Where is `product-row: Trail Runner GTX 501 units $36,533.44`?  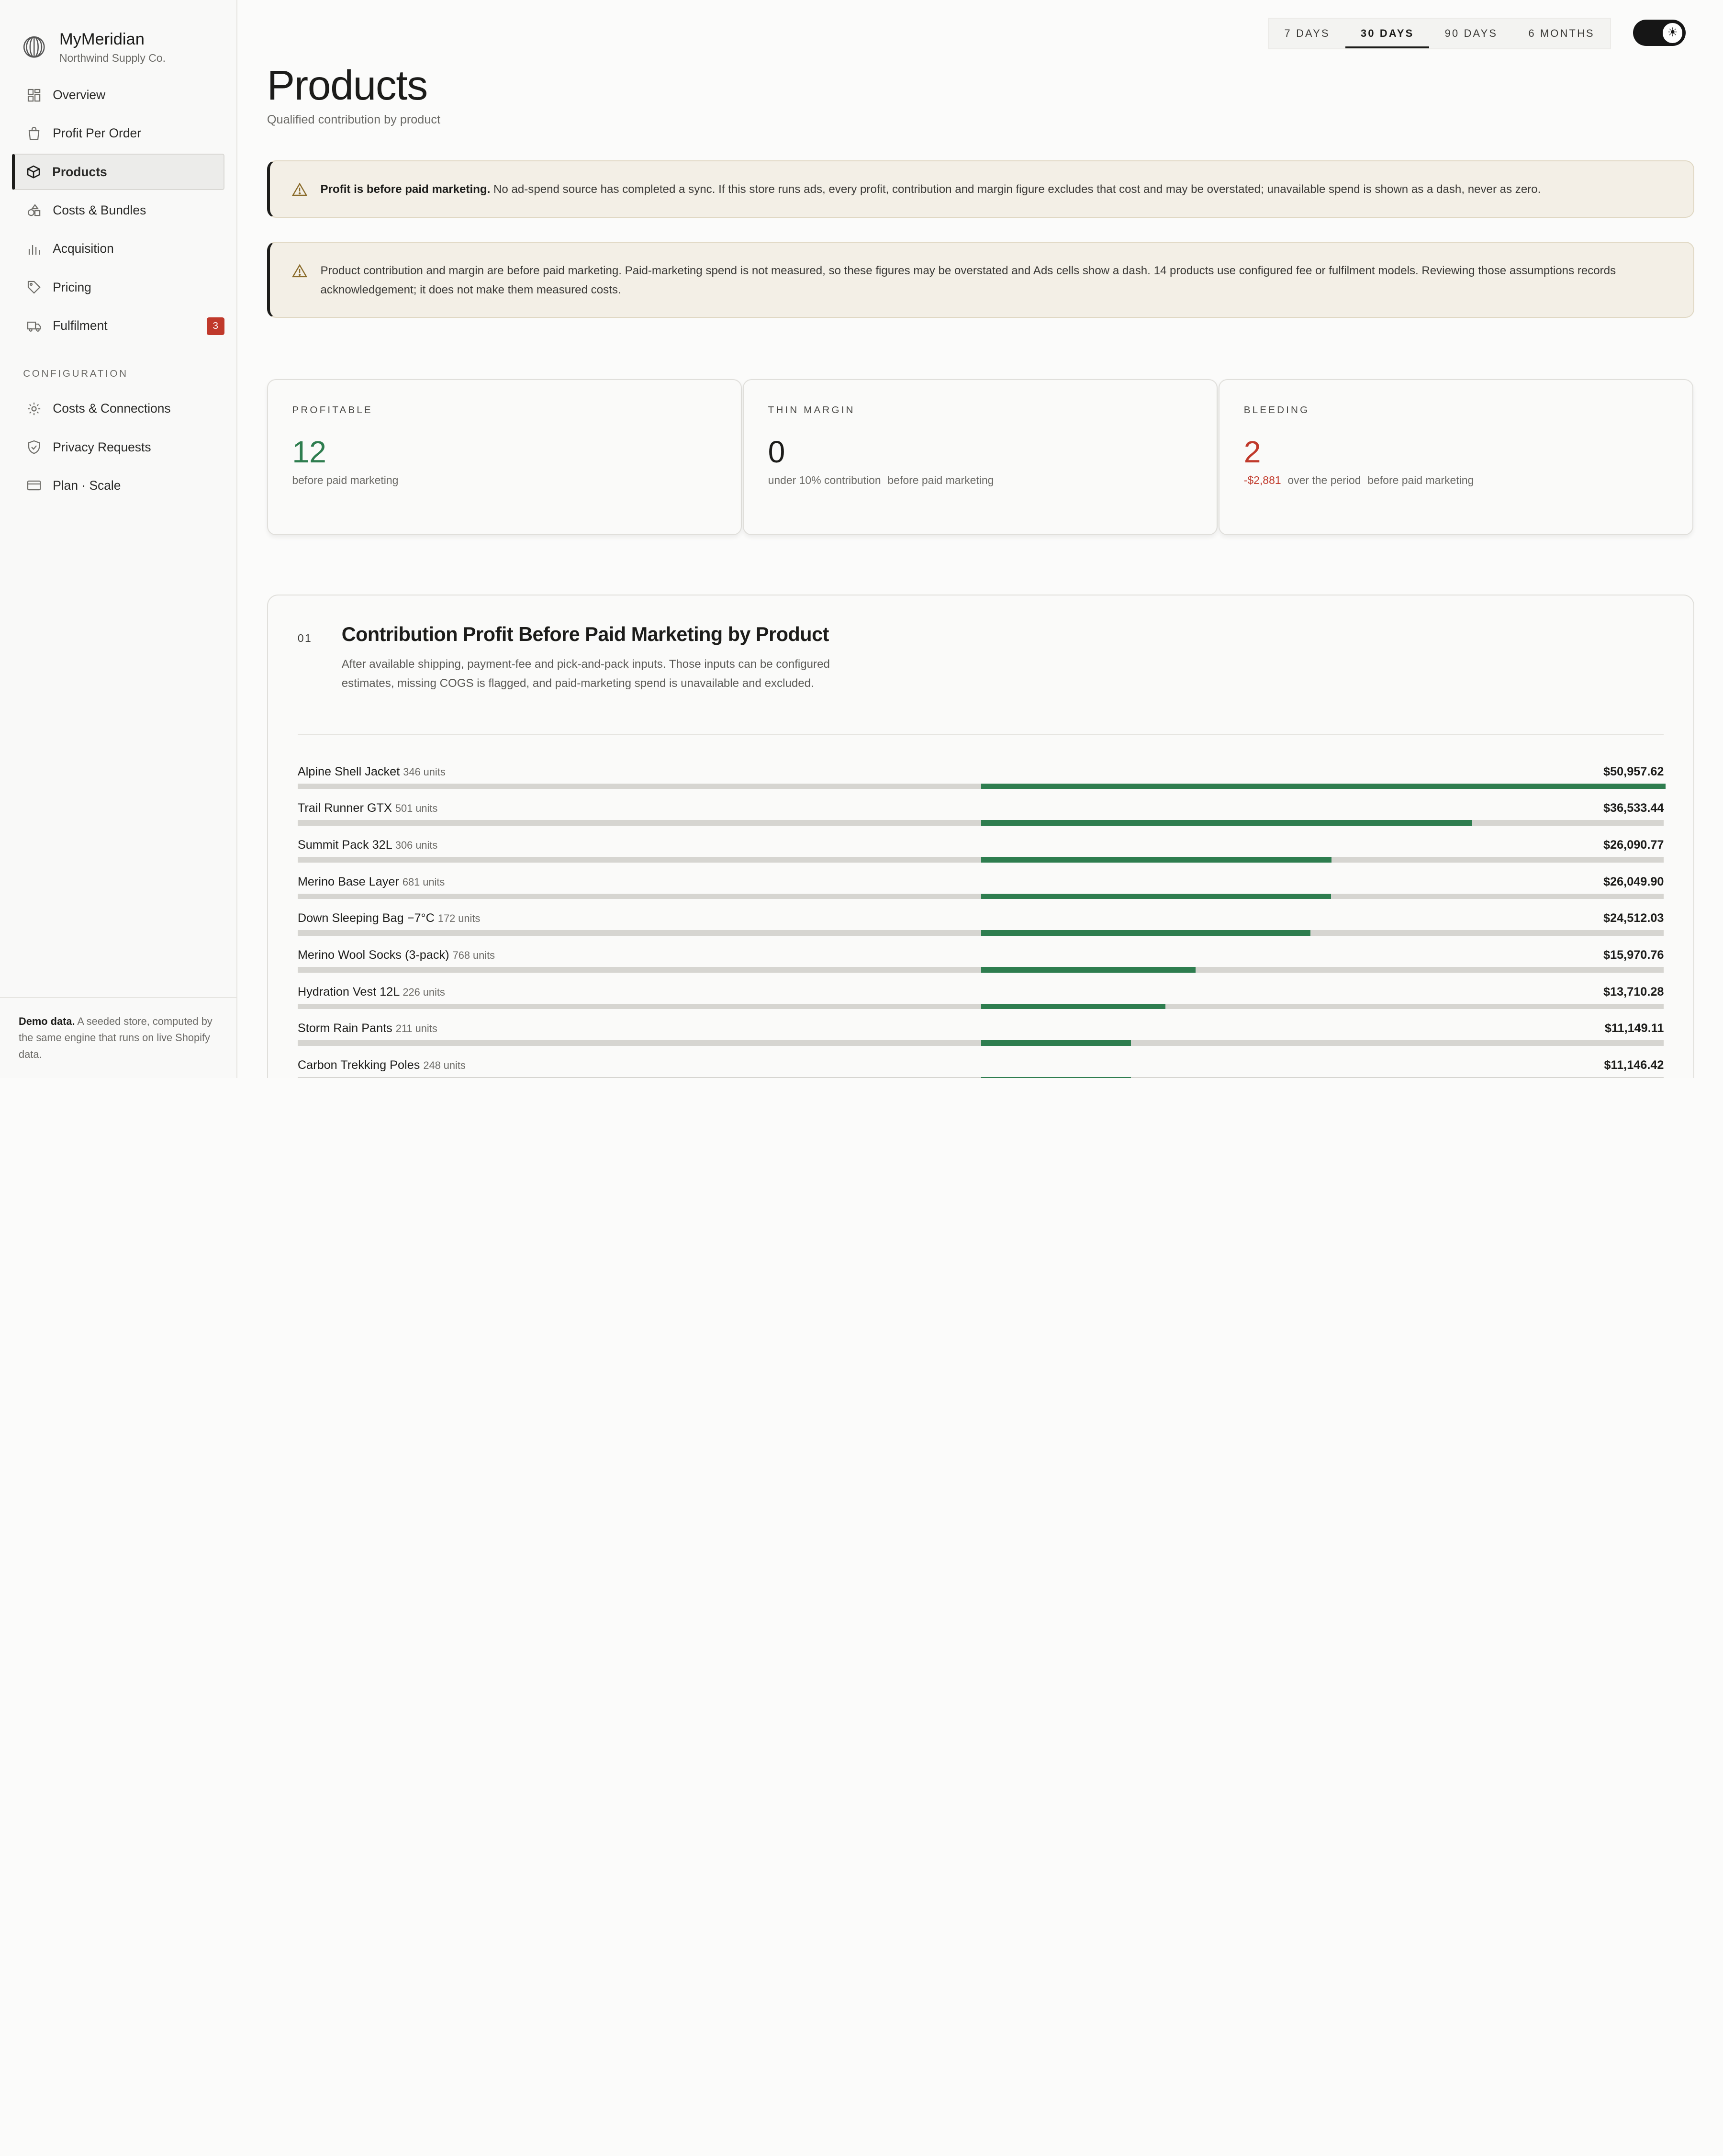 product-row: Trail Runner GTX 501 units $36,533.44 is located at coordinates (980, 815).